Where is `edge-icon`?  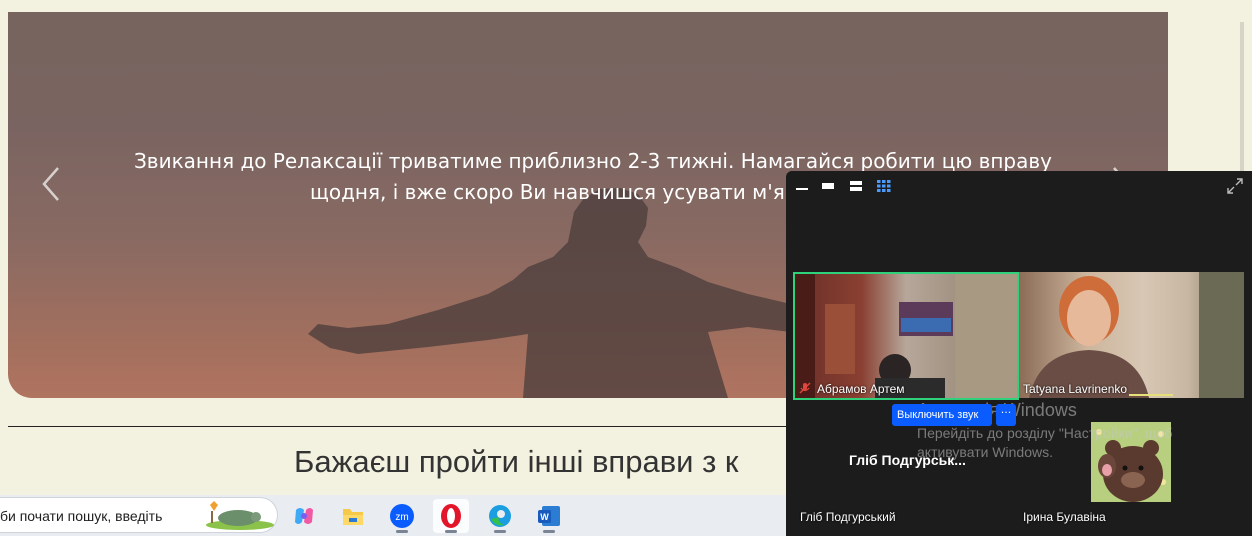
edge-icon is located at coordinates (500, 516).